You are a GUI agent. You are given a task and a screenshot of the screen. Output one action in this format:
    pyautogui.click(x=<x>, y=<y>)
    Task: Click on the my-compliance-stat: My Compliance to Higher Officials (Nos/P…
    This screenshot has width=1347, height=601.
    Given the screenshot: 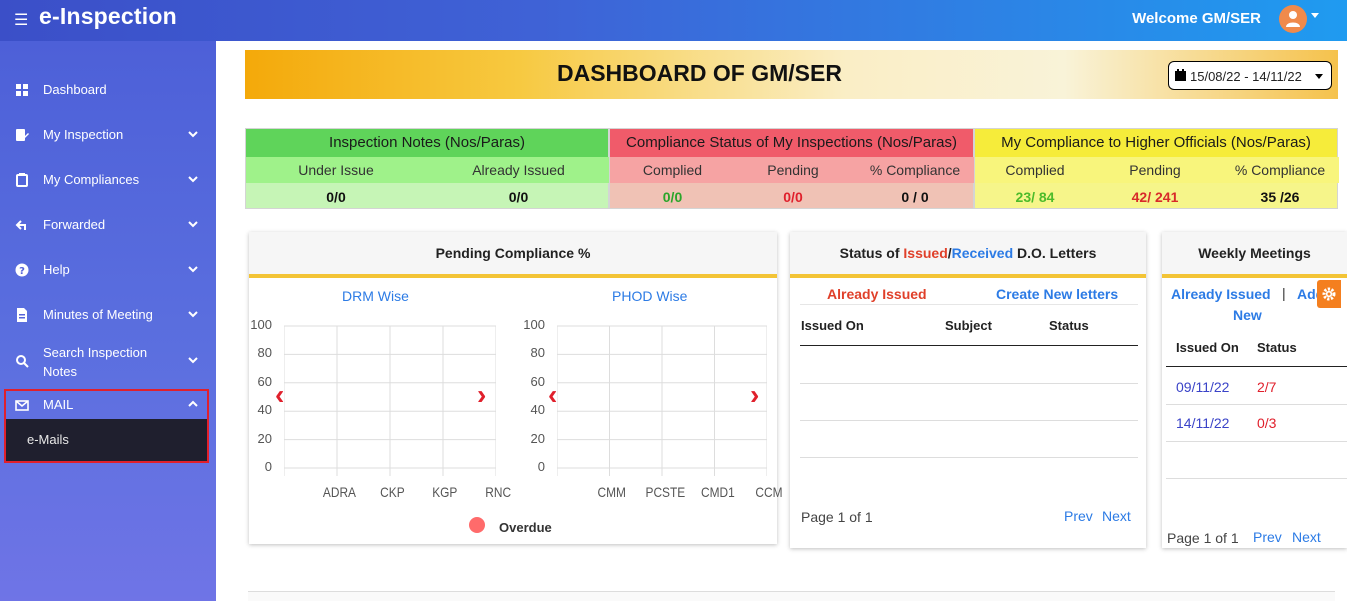 What is the action you would take?
    pyautogui.click(x=1156, y=168)
    